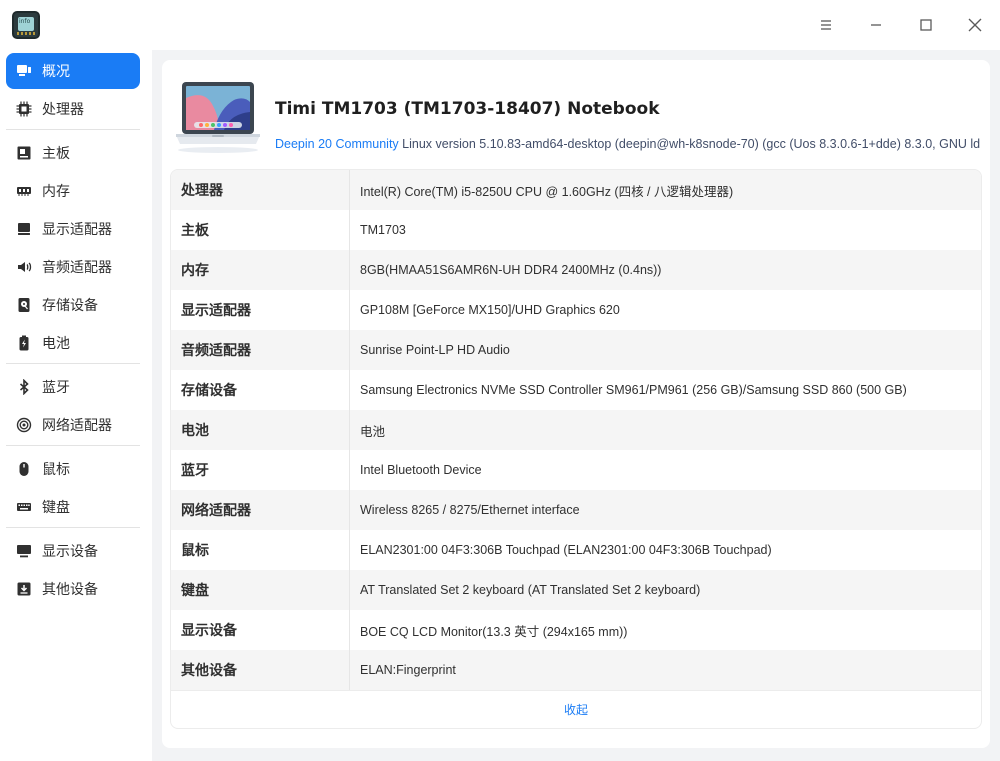 This screenshot has width=1000, height=761. What do you see at coordinates (24, 109) in the screenshot?
I see `cpu-chip-icon` at bounding box center [24, 109].